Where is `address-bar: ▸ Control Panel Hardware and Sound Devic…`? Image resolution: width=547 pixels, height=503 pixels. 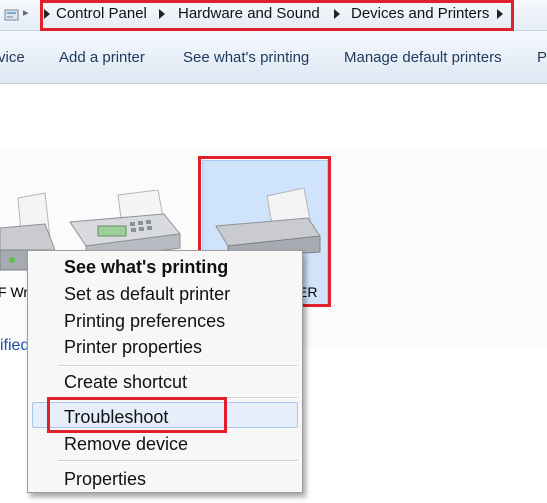
address-bar: ▸ Control Panel Hardware and Sound Devic… is located at coordinates (273, 15).